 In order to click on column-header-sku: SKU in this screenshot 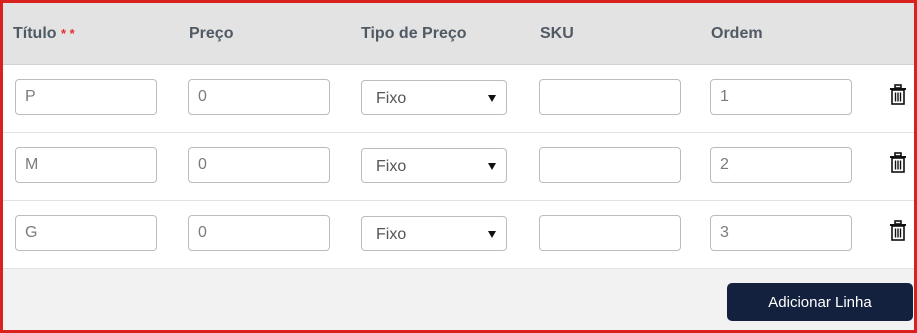, I will do `click(557, 33)`.